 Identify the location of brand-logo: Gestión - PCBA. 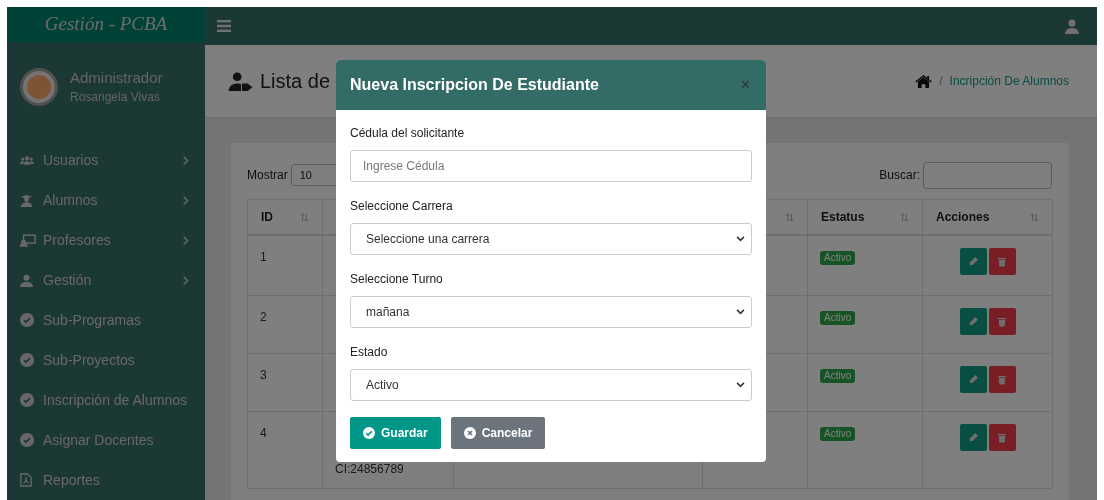
(106, 24).